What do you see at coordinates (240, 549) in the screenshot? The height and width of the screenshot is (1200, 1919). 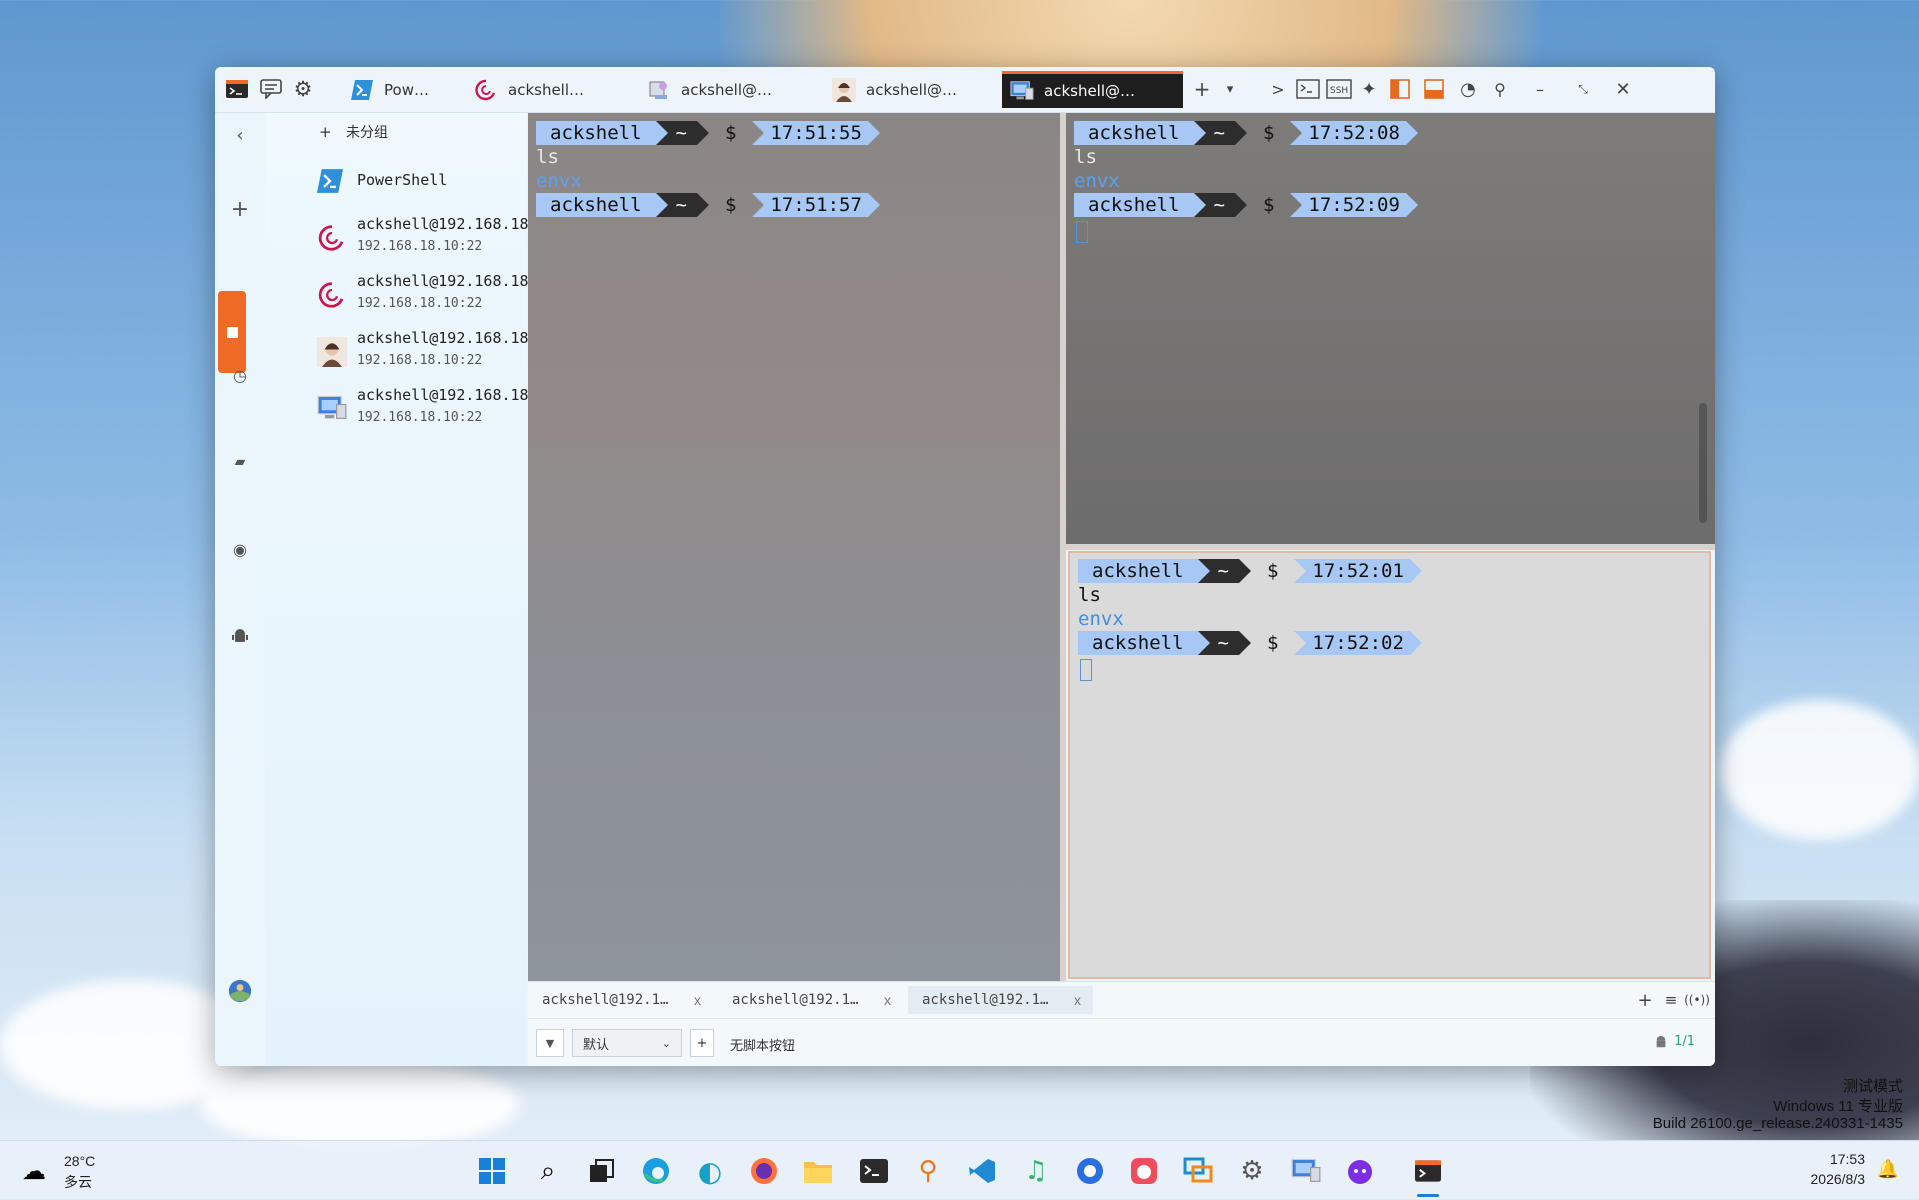 I see `record-icon: ◉` at bounding box center [240, 549].